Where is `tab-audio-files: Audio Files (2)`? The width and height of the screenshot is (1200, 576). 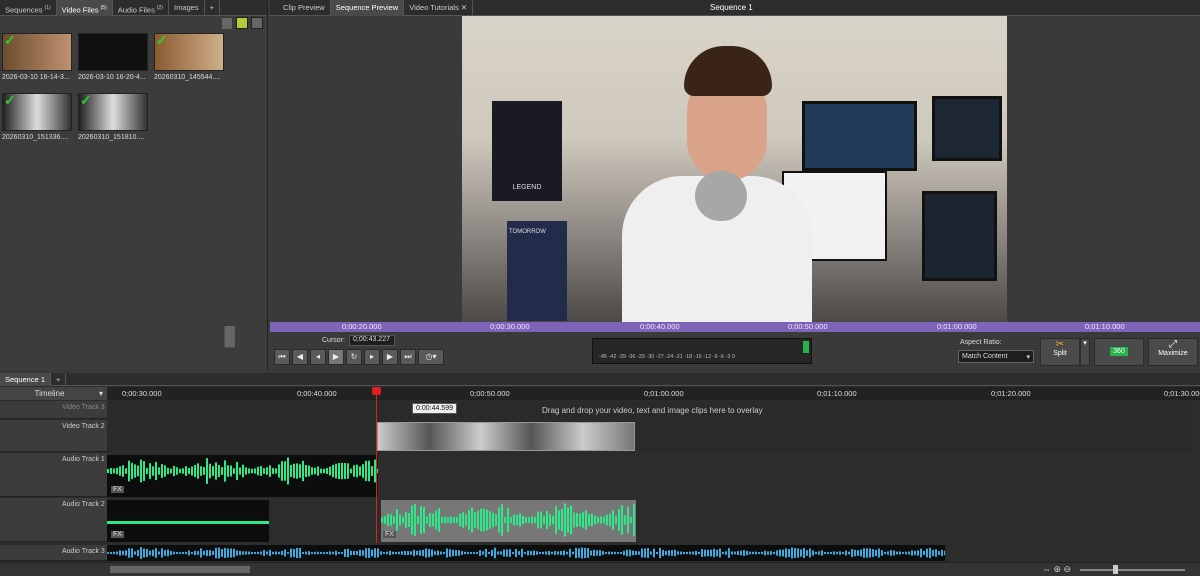
tab-audio-files: Audio Files (2) is located at coordinates (141, 8).